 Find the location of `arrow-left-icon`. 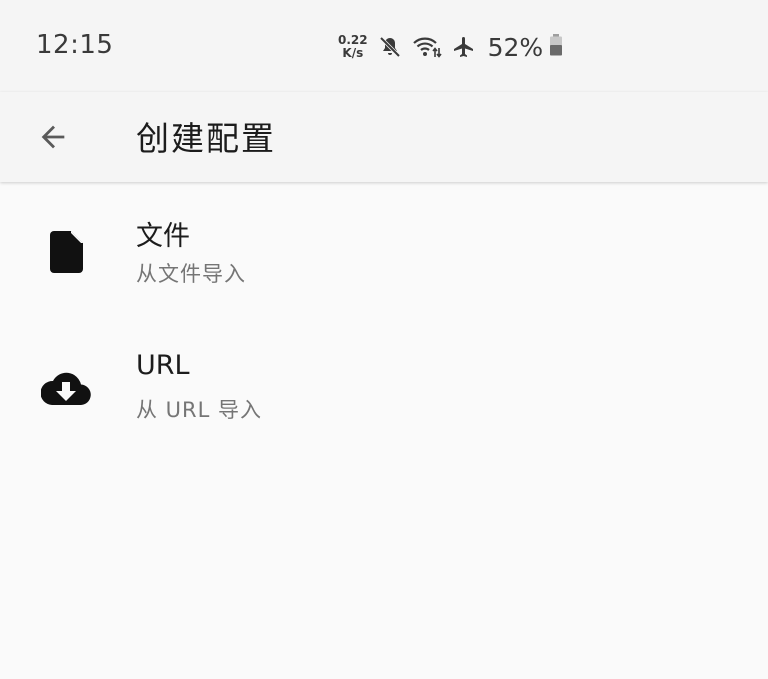

arrow-left-icon is located at coordinates (53, 137).